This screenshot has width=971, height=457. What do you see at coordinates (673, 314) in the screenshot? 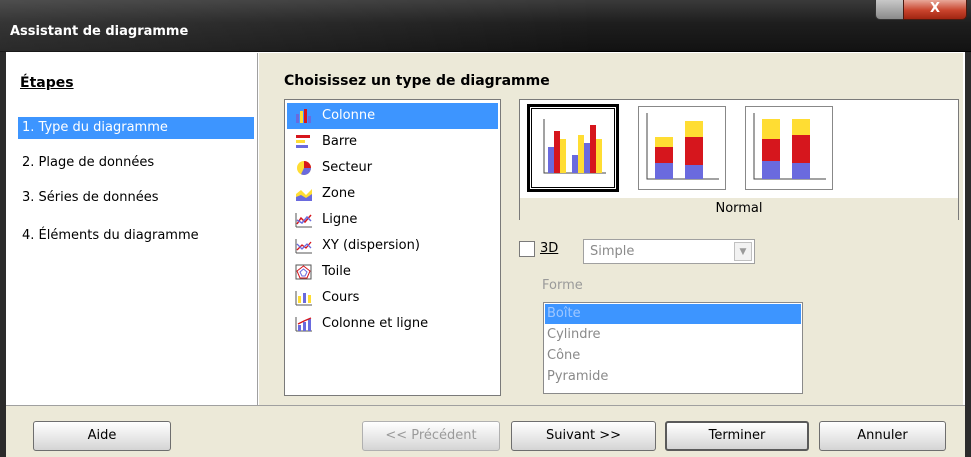
I see `forme-item-box: Boîte` at bounding box center [673, 314].